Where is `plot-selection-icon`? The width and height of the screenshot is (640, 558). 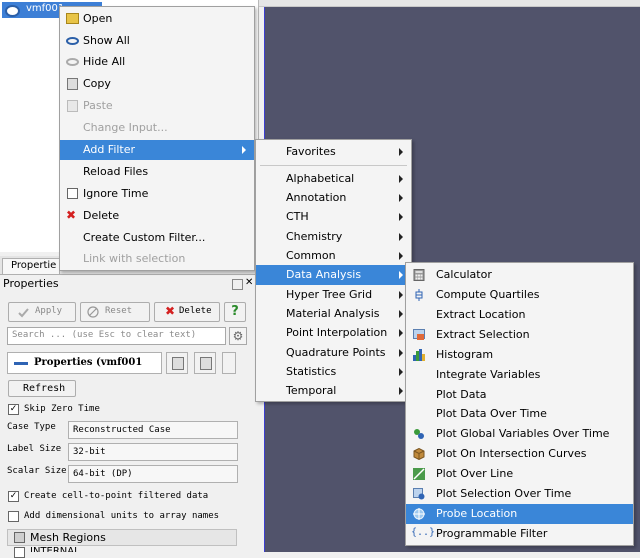
plot-selection-icon is located at coordinates (419, 494).